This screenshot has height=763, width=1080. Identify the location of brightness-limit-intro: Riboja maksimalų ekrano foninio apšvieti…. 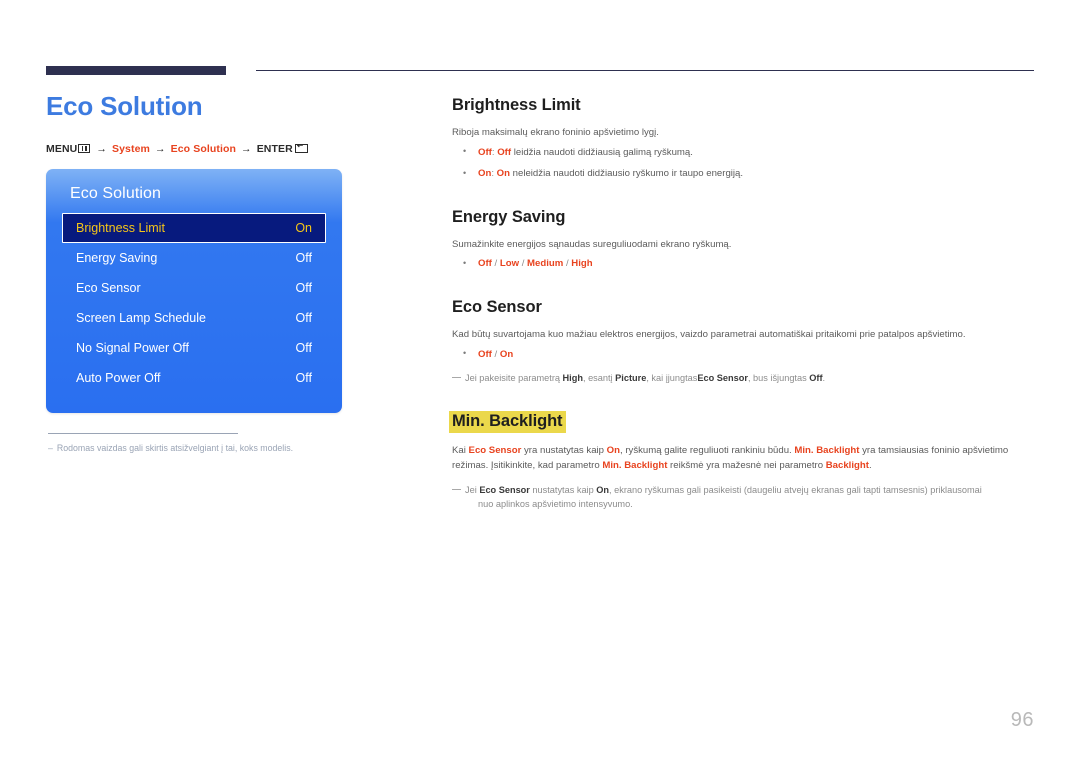
(555, 132).